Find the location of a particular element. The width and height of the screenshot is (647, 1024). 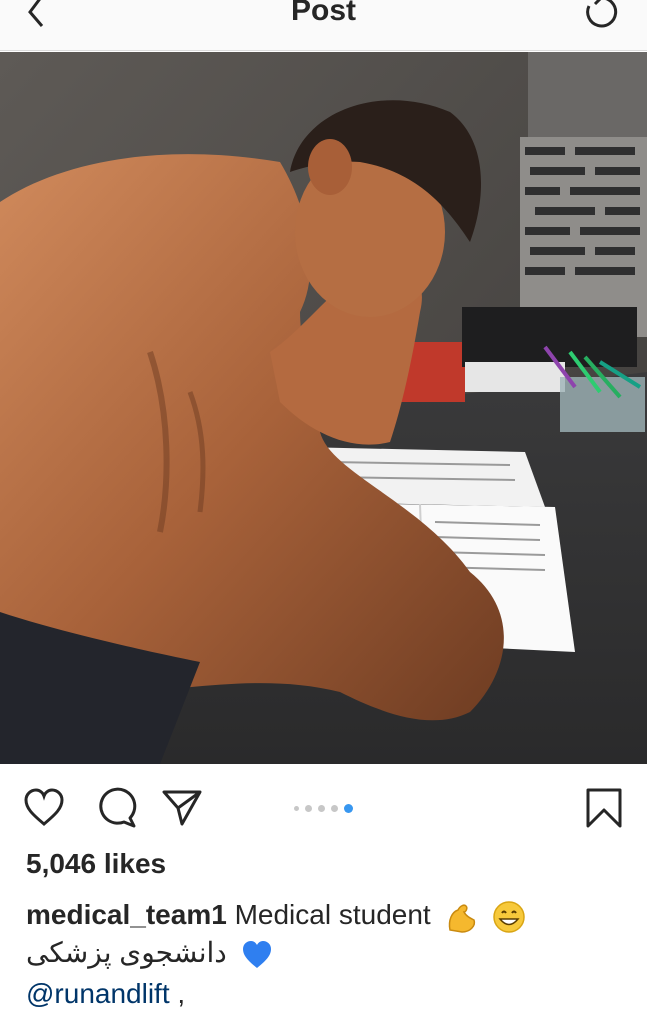

post-action-bar is located at coordinates (323, 806).